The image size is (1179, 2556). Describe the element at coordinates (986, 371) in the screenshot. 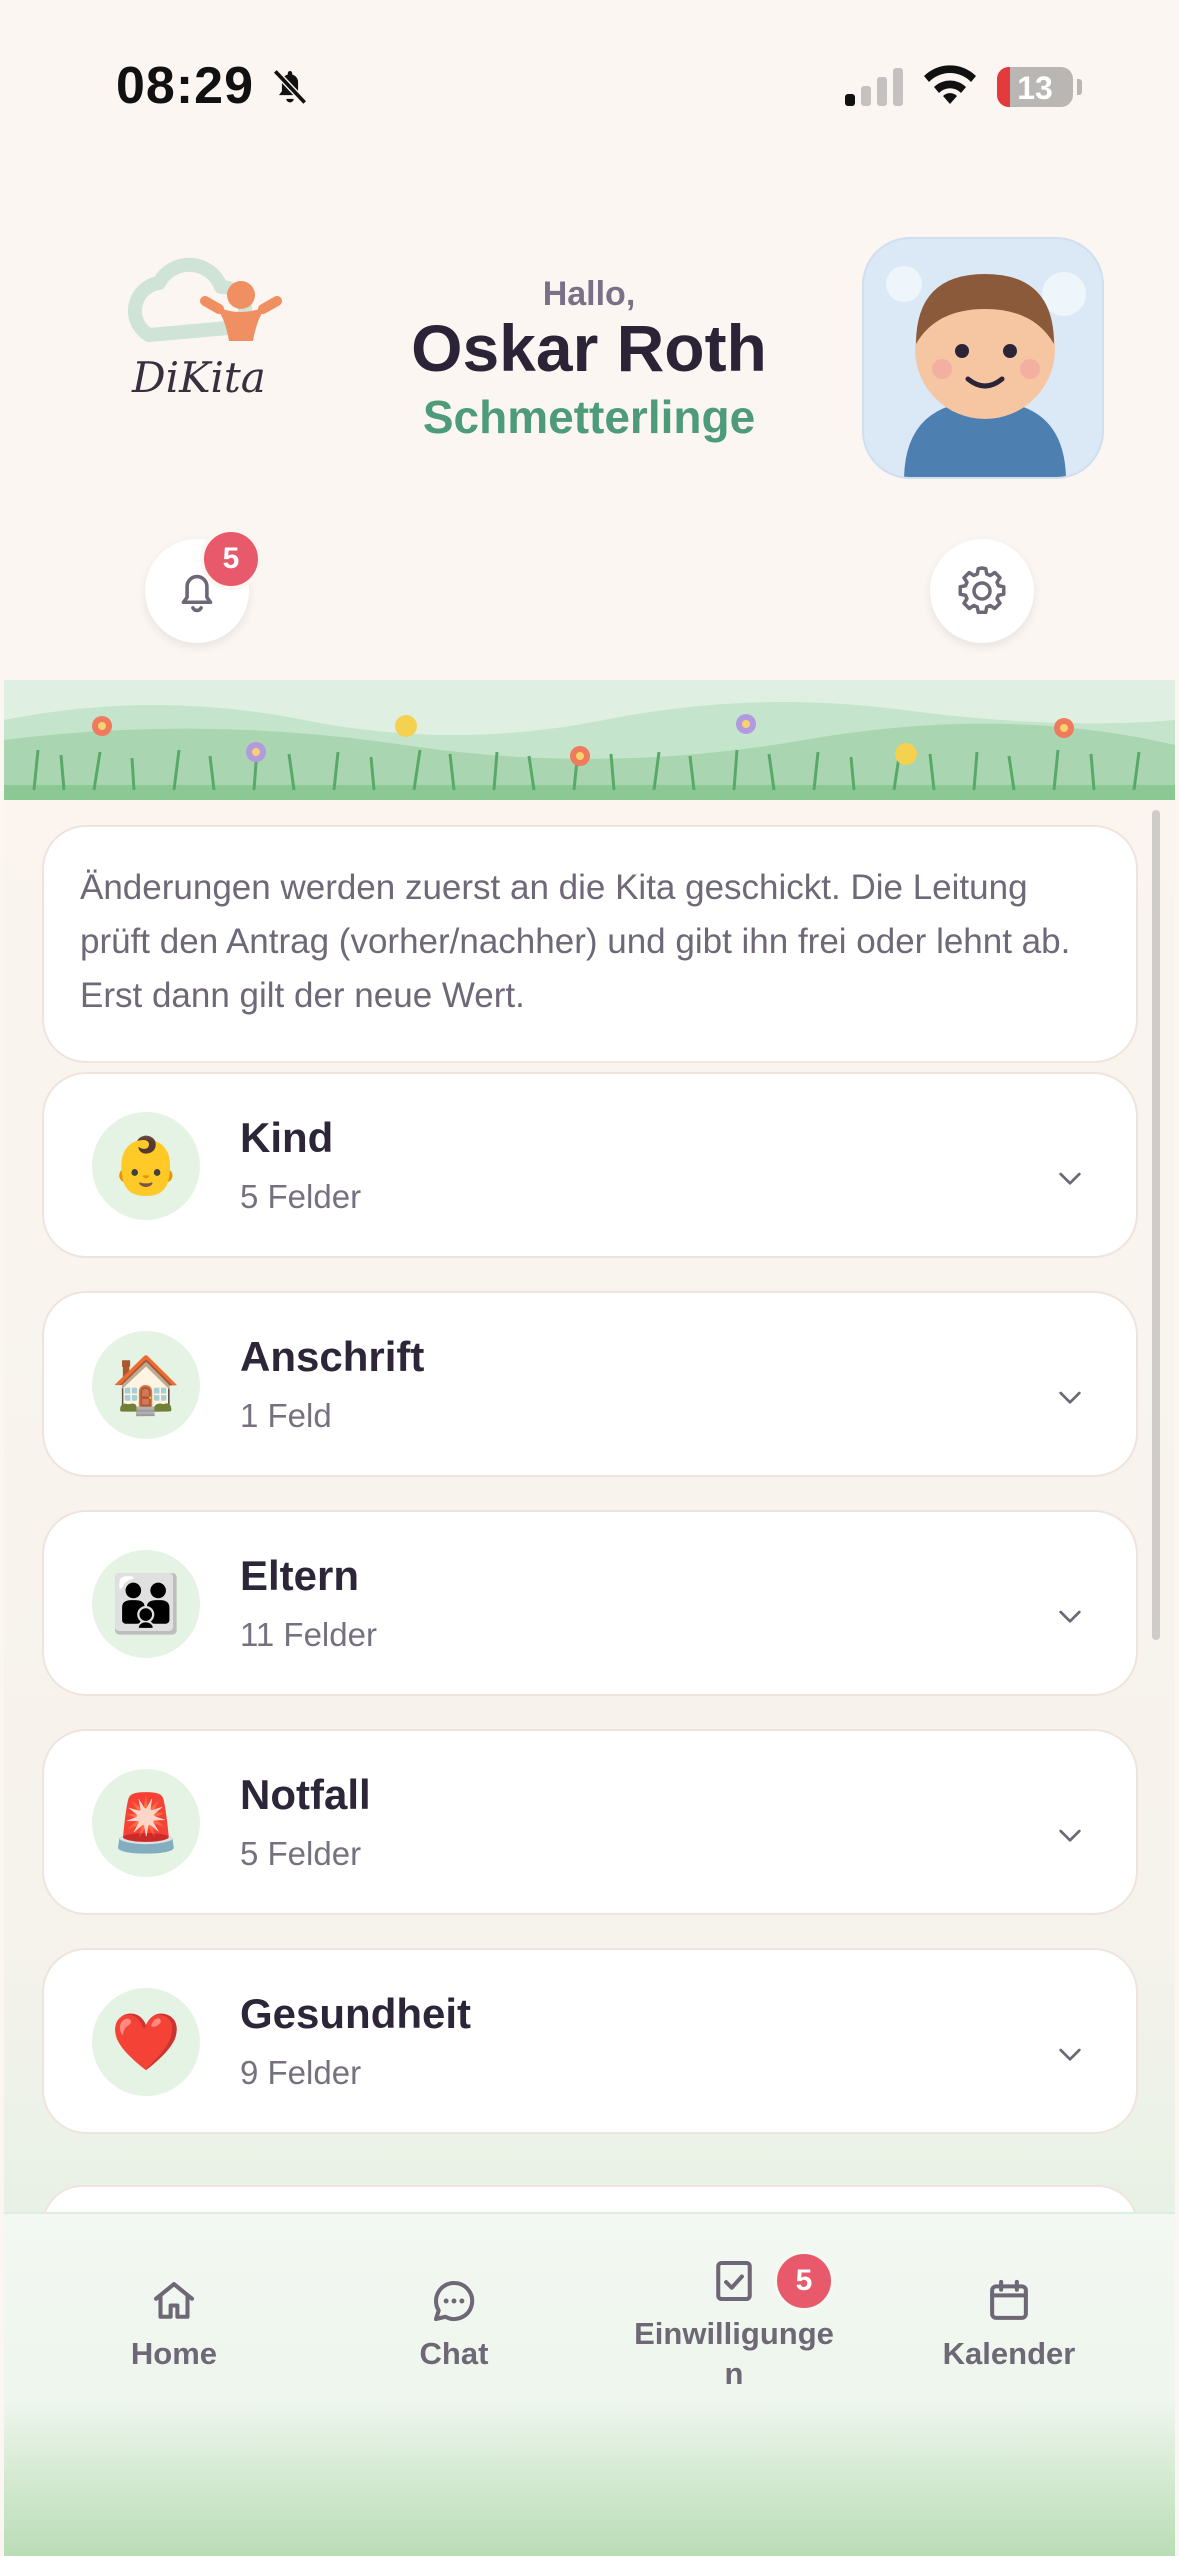

I see `child-avatar-icon` at that location.